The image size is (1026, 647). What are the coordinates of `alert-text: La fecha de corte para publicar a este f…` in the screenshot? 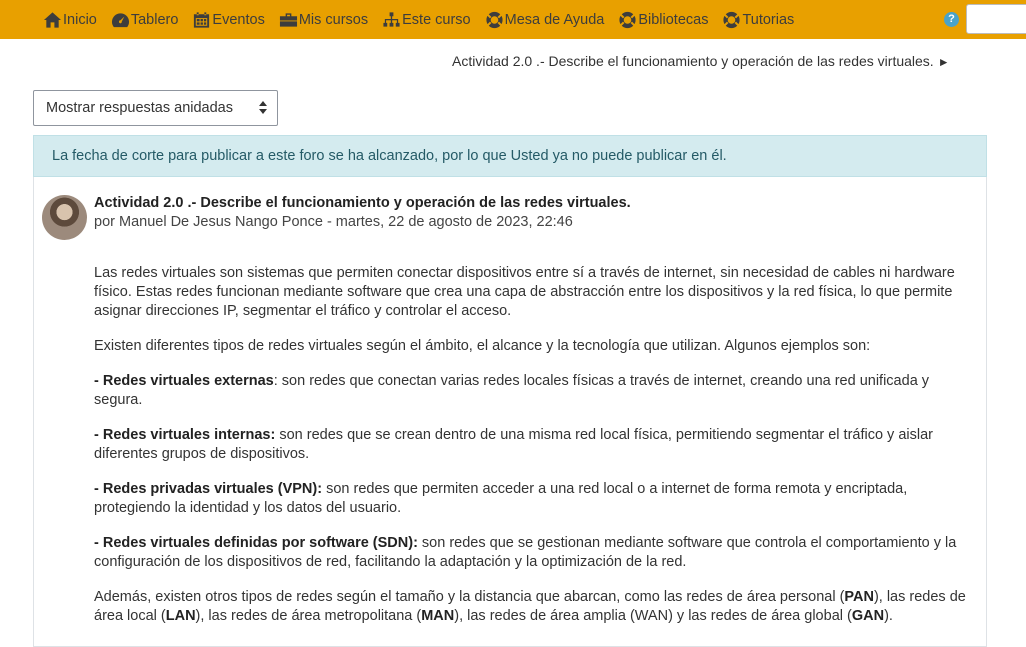 It's located at (389, 156).